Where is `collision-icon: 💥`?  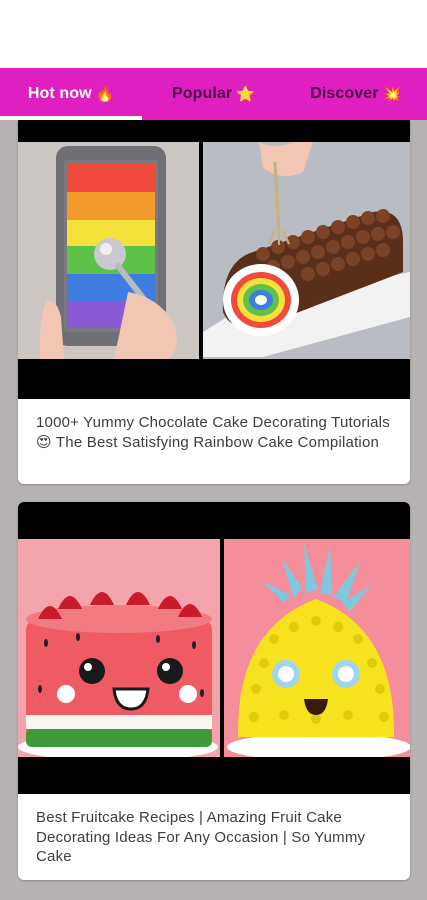
collision-icon: 💥 is located at coordinates (392, 94).